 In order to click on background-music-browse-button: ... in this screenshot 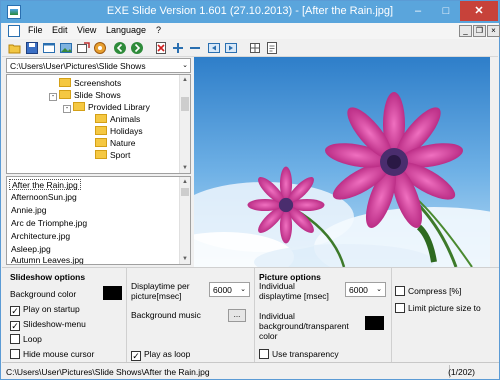, I will do `click(237, 315)`.